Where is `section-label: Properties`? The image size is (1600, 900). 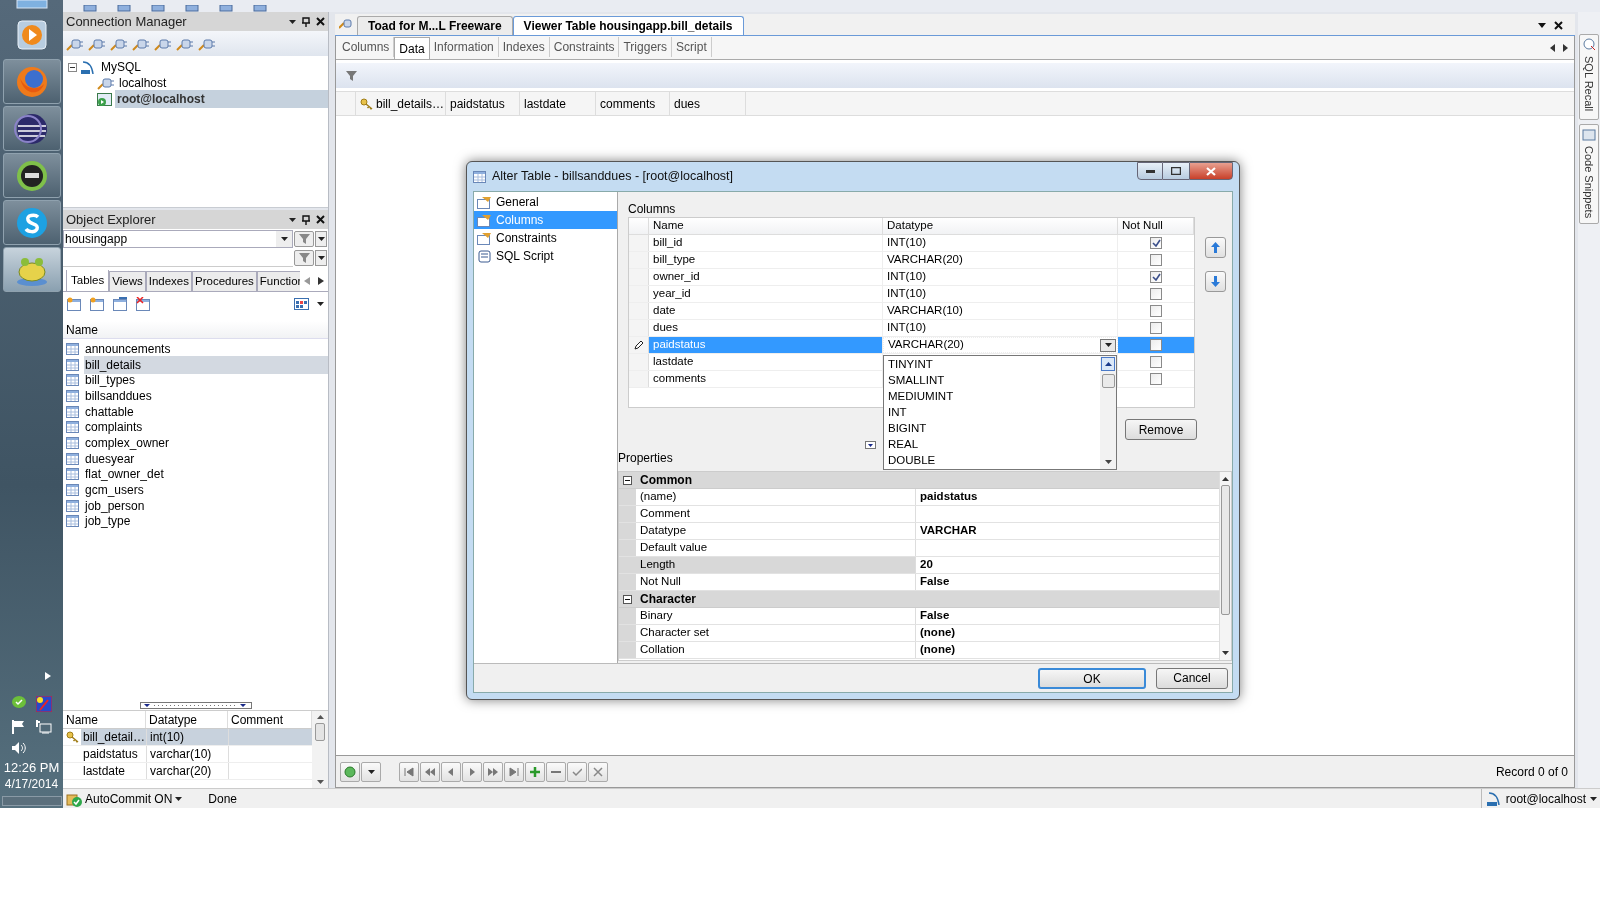 section-label: Properties is located at coordinates (645, 458).